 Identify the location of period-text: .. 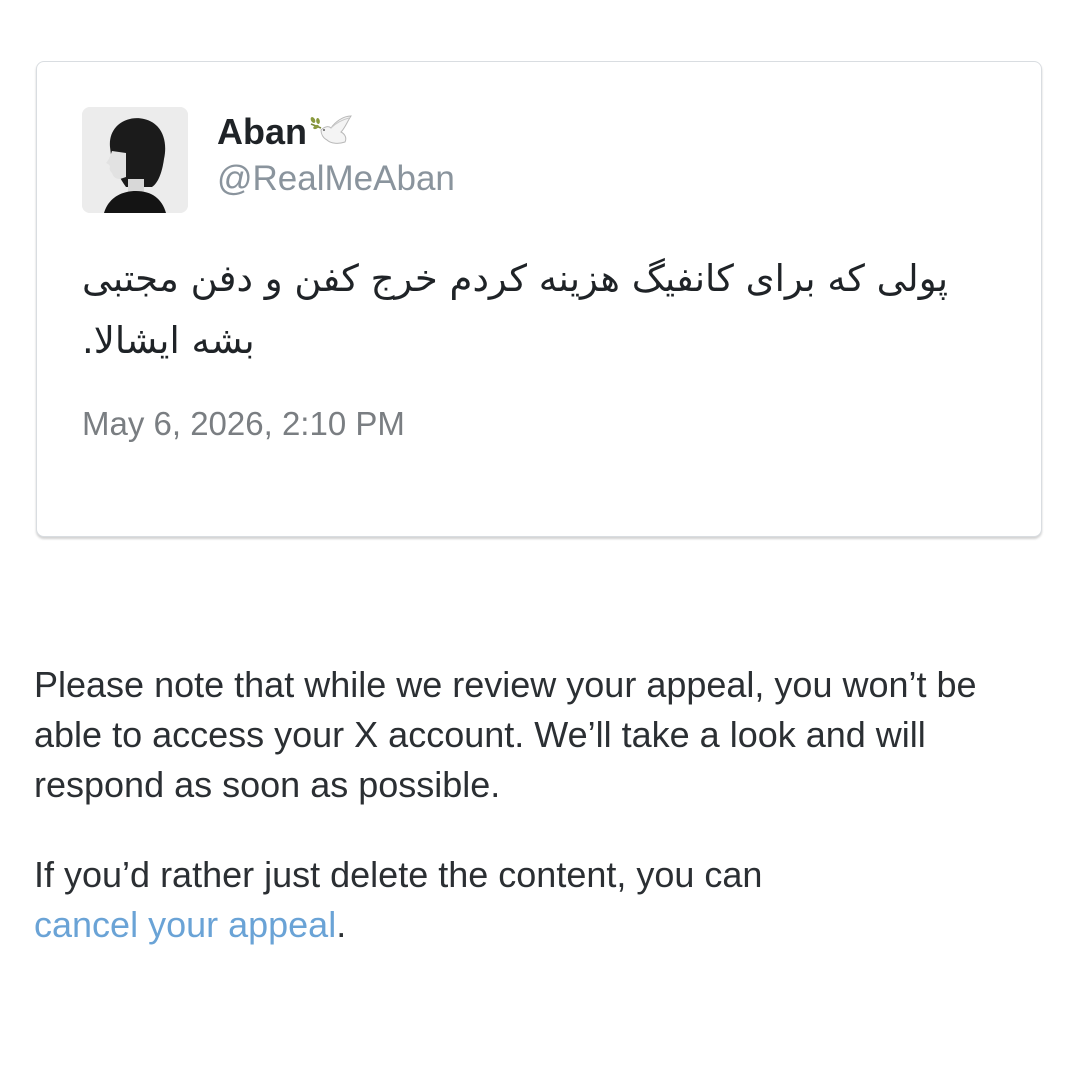
(341, 924).